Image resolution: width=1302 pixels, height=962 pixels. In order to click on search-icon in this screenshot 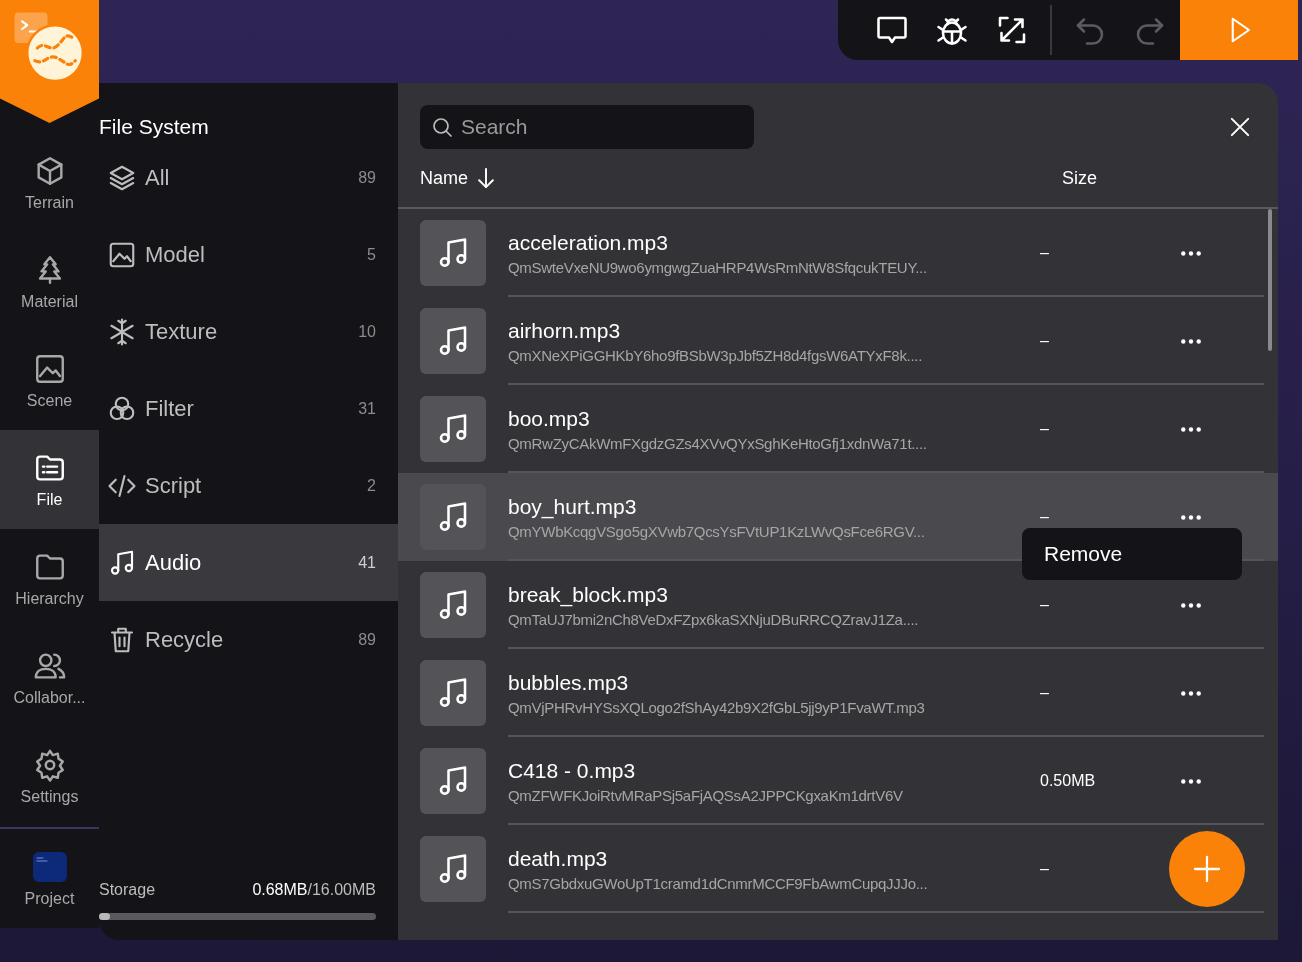, I will do `click(442, 127)`.